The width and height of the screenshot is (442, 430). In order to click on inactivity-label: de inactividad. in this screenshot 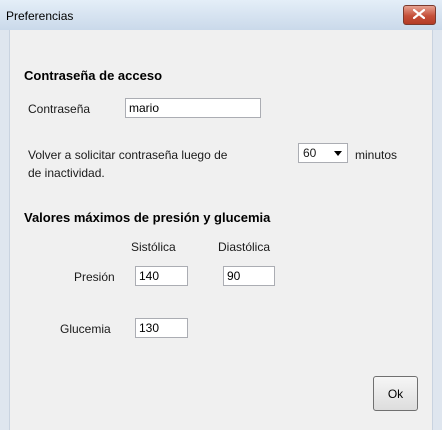, I will do `click(66, 173)`.